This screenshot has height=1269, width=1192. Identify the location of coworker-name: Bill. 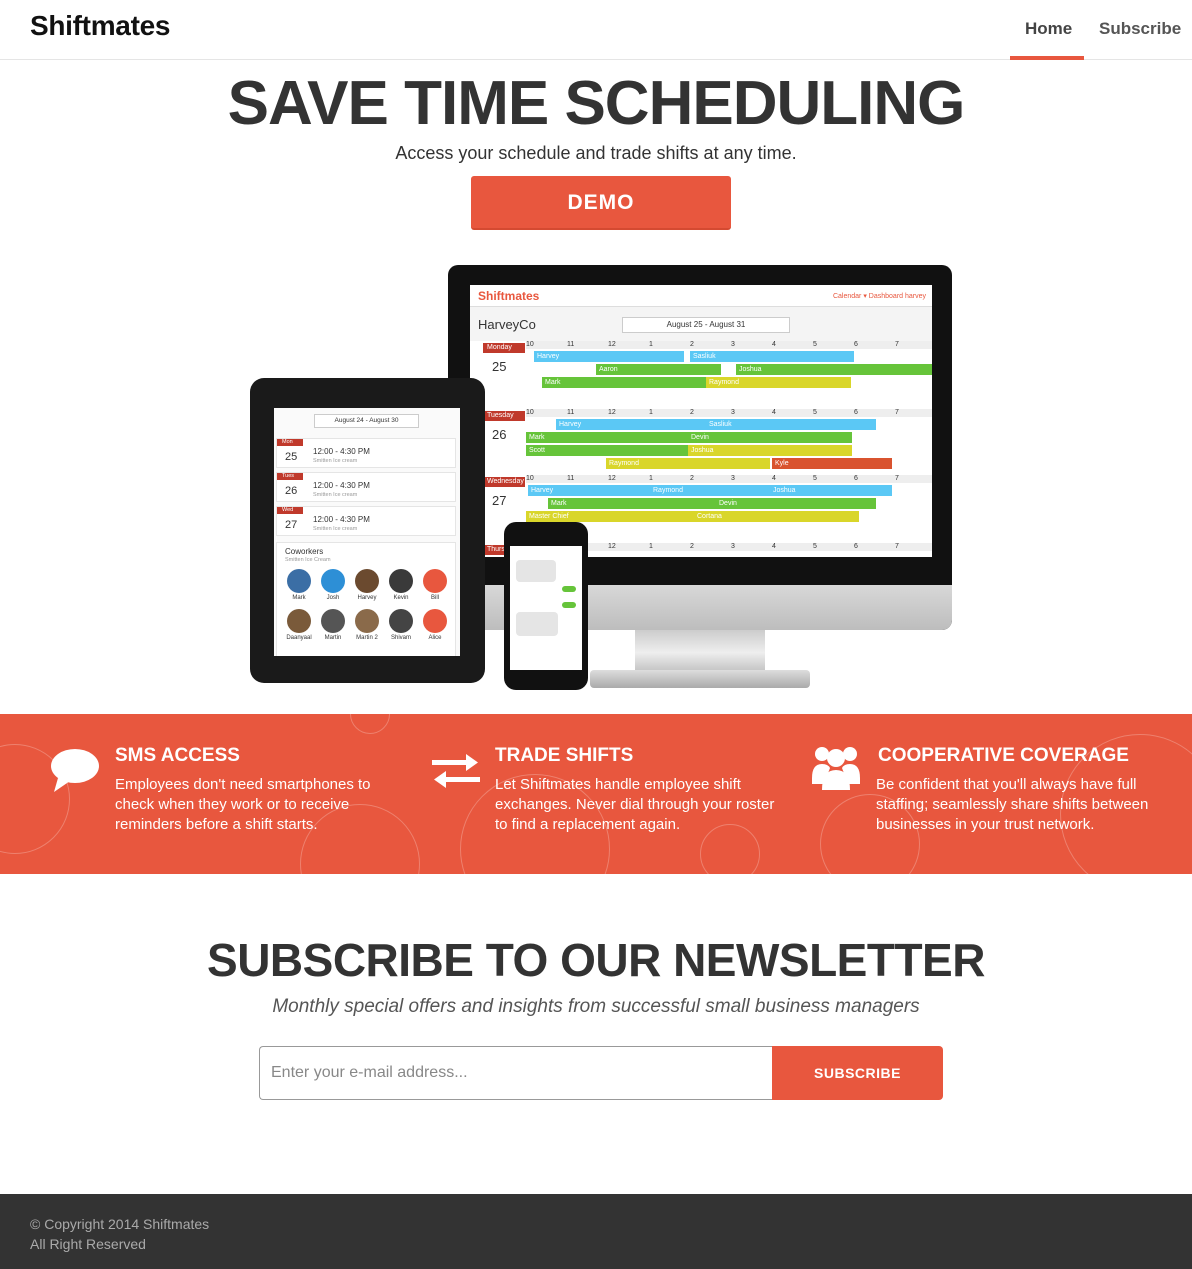
(434, 598).